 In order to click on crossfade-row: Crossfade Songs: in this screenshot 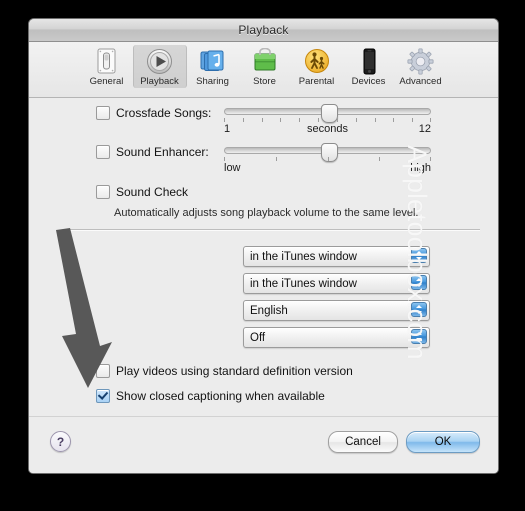, I will do `click(153, 113)`.